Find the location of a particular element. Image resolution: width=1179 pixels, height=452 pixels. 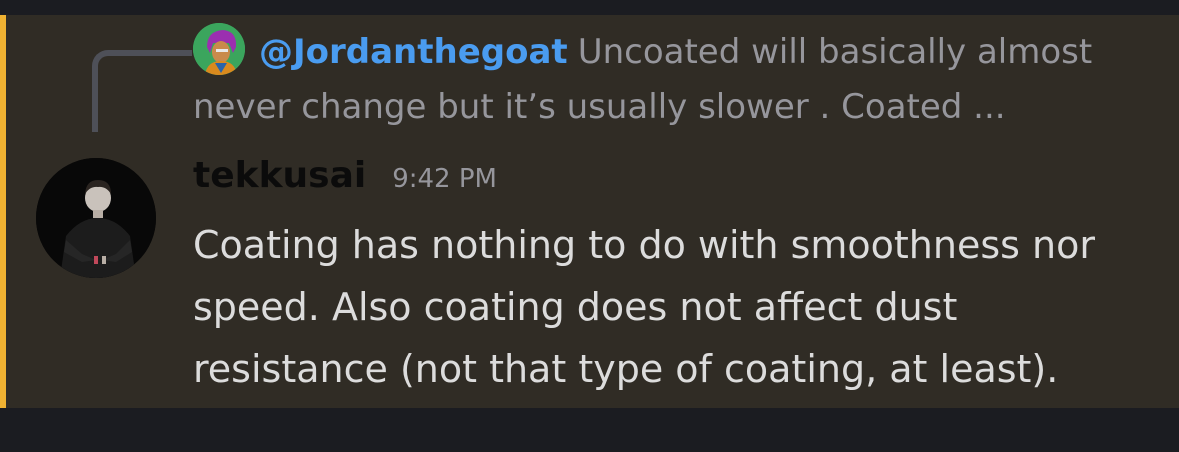

author-avatar is located at coordinates (96, 218).